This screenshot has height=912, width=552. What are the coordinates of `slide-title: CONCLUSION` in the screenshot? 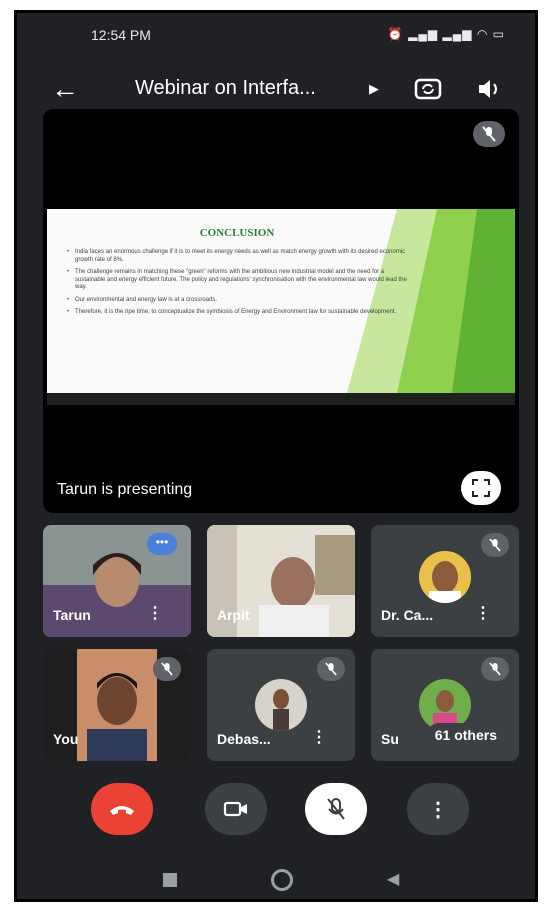 It's located at (237, 233).